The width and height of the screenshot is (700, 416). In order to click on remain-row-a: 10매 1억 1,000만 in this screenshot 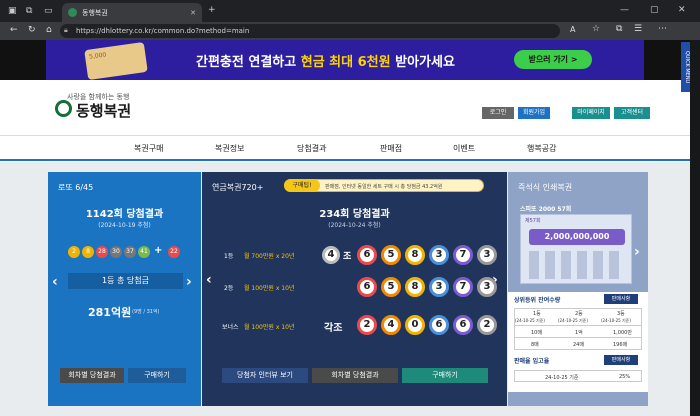, I will do `click(578, 332)`.